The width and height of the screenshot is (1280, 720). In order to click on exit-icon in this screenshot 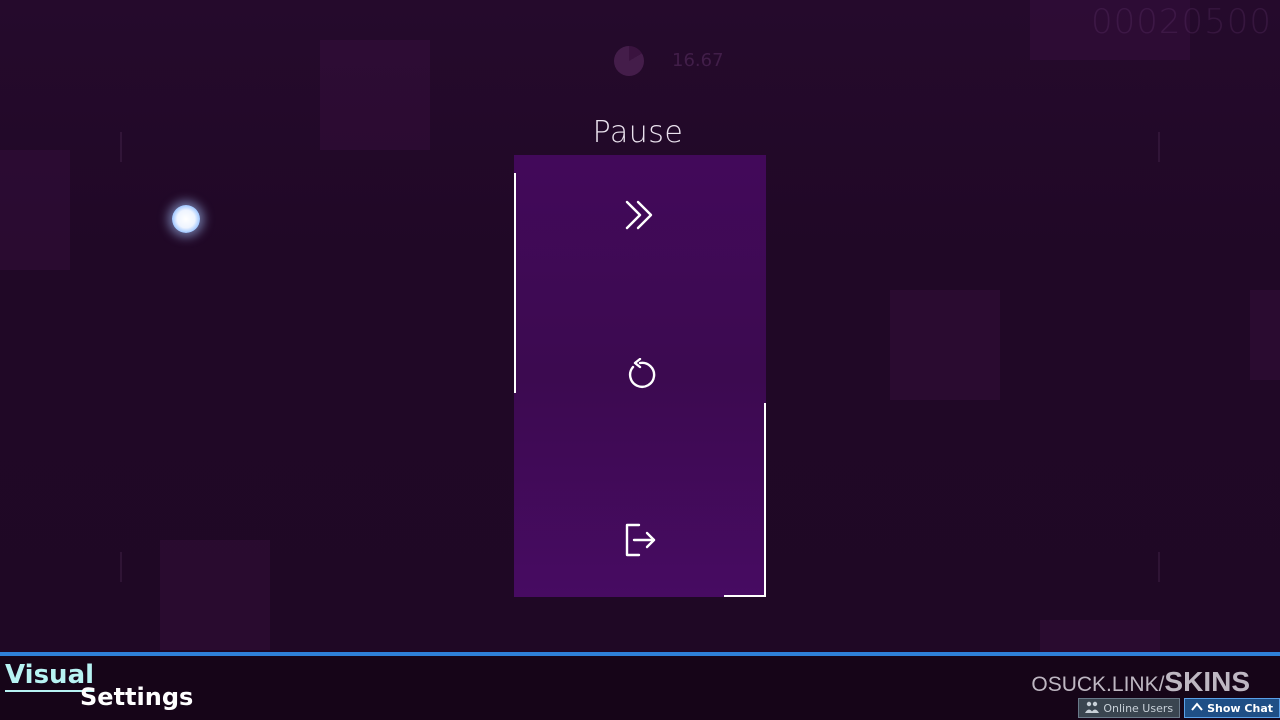, I will do `click(640, 540)`.